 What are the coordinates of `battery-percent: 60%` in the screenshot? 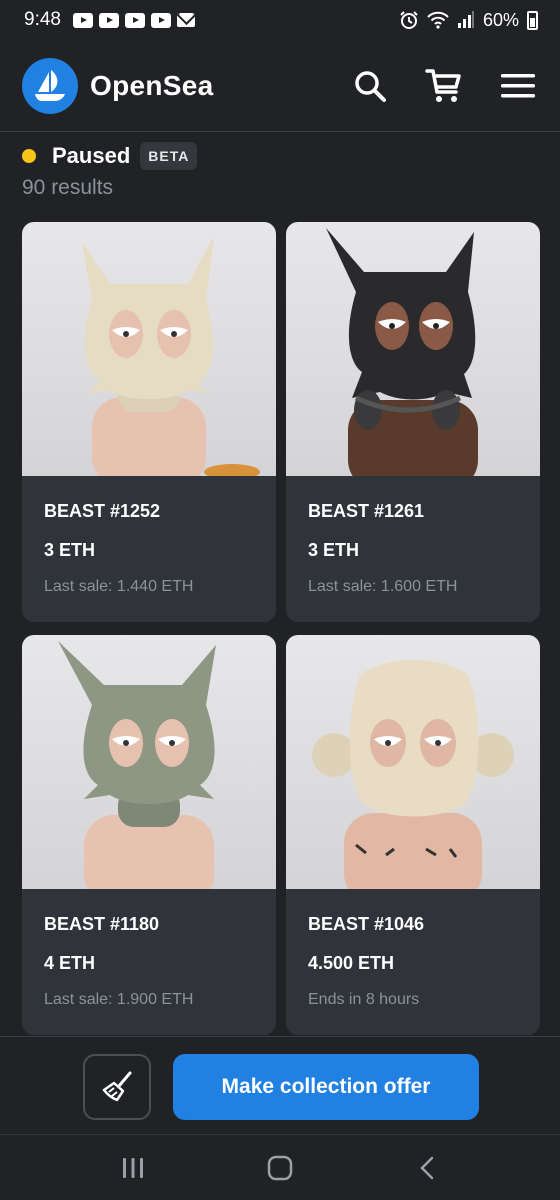 It's located at (500, 19).